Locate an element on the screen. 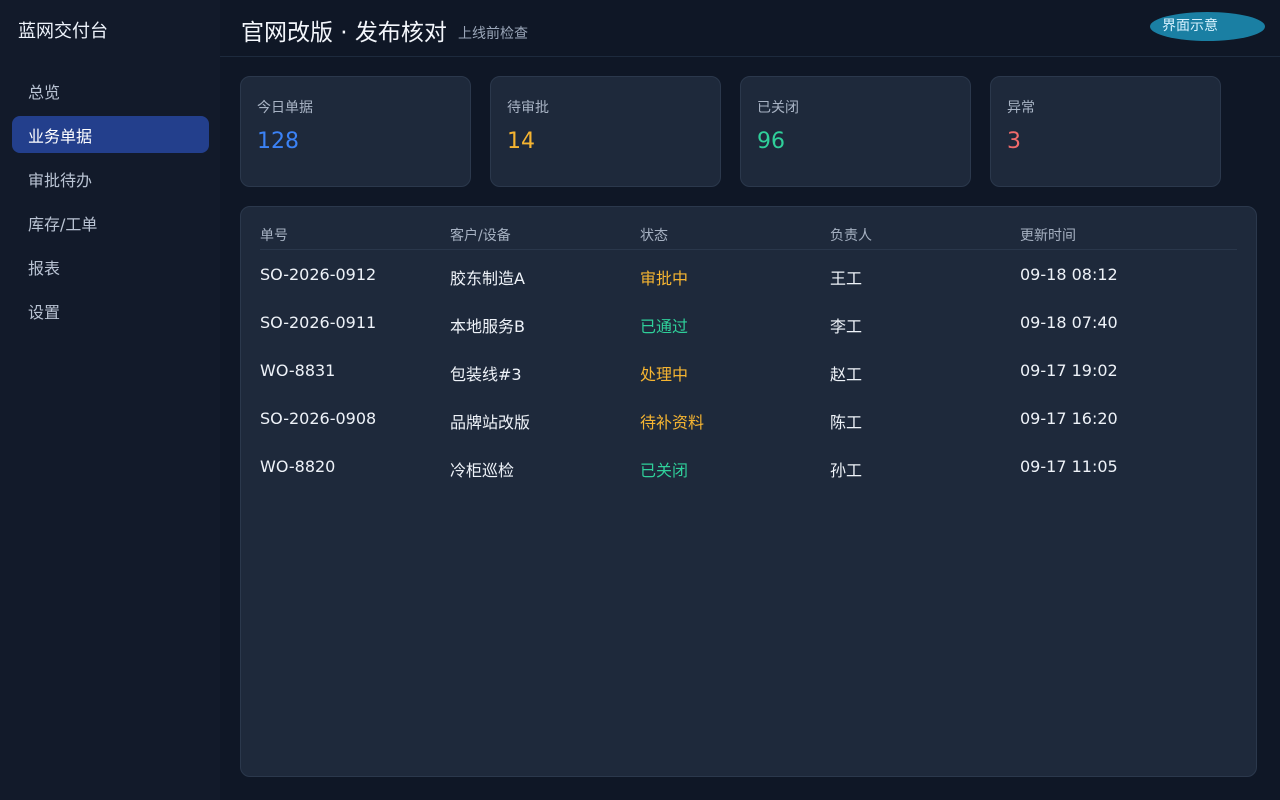 This screenshot has width=1280, height=800. cell-owner: 陈工 is located at coordinates (846, 422).